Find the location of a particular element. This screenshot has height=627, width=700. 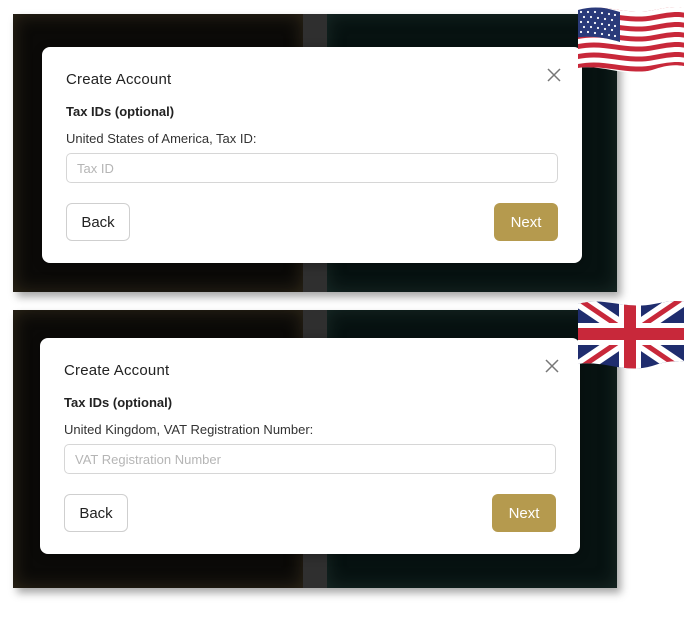

vat-number-input is located at coordinates (310, 459).